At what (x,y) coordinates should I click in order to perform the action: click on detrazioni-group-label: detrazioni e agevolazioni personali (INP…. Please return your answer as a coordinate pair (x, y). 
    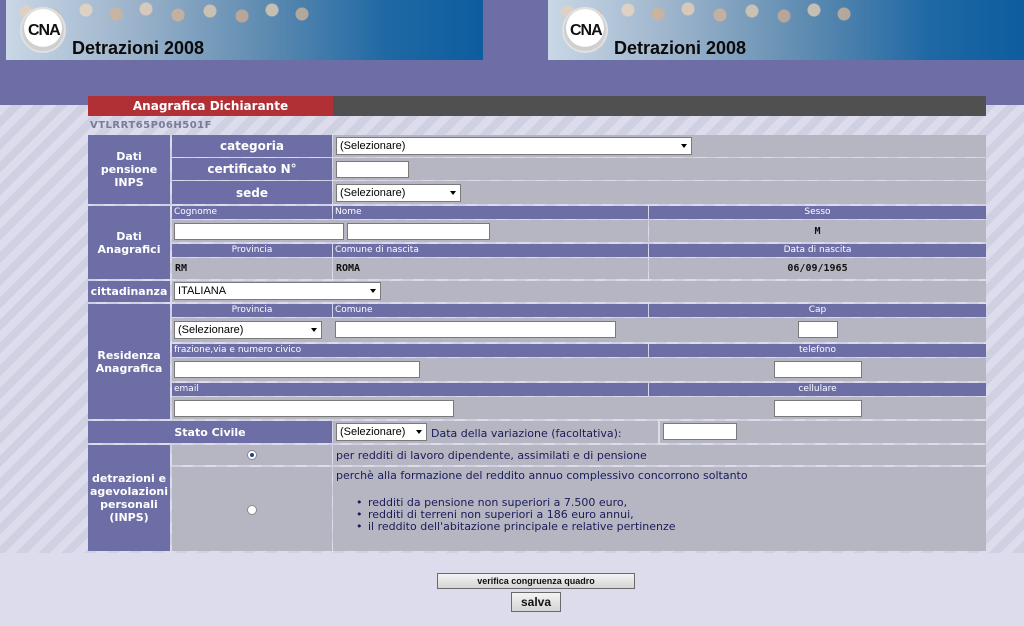
    Looking at the image, I should click on (129, 498).